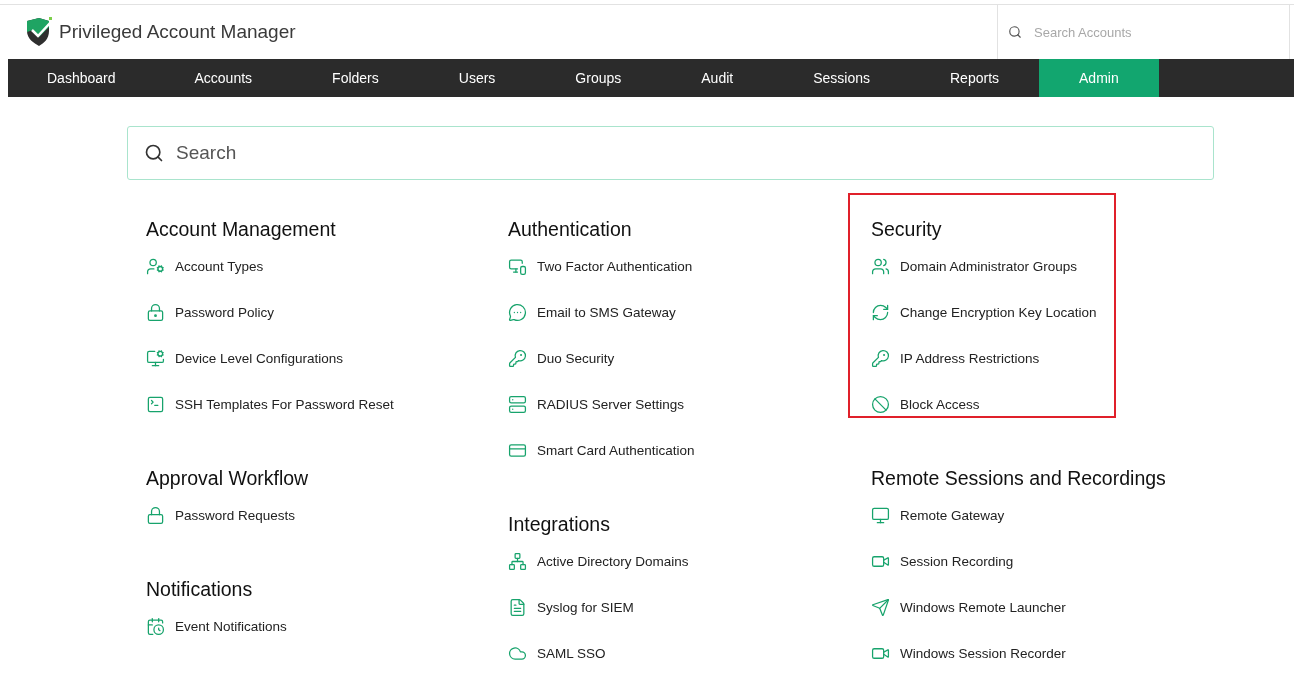 The height and width of the screenshot is (674, 1294). I want to click on nav-tab: Groups, so click(598, 78).